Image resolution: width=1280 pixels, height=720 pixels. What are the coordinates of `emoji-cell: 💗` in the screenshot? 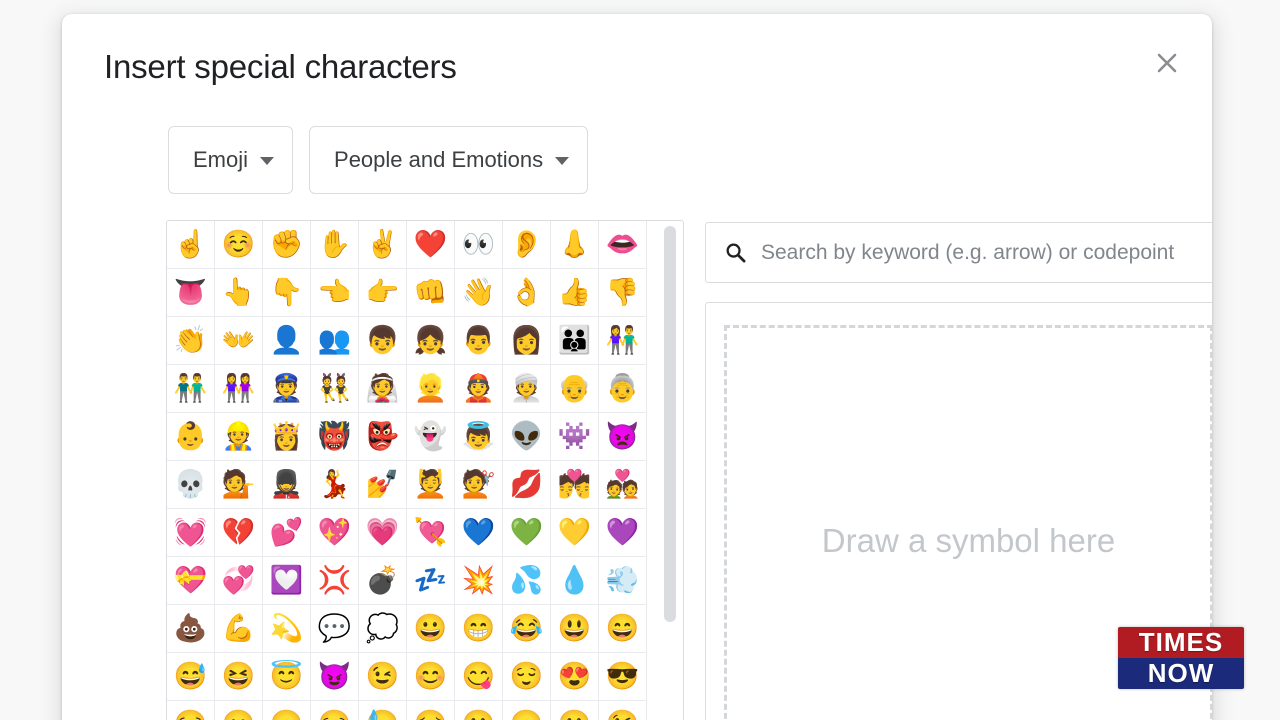 It's located at (383, 533).